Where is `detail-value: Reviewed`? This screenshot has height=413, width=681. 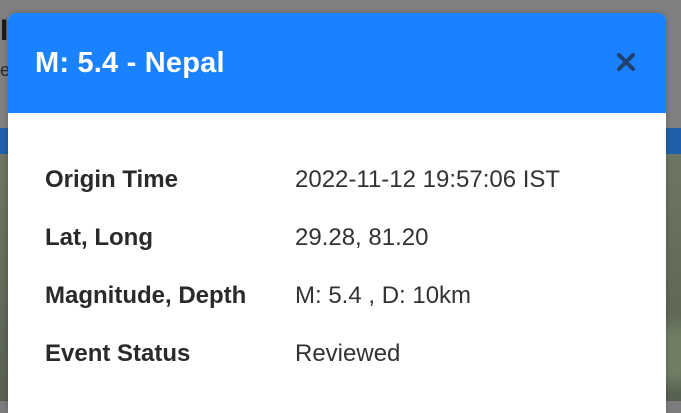
detail-value: Reviewed is located at coordinates (348, 353).